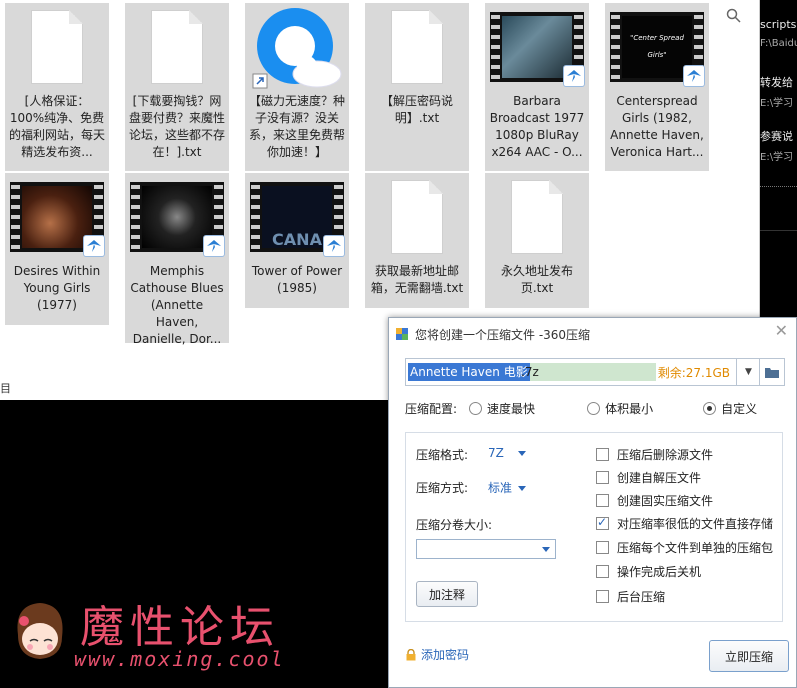 The height and width of the screenshot is (688, 797). What do you see at coordinates (500, 488) in the screenshot?
I see `method-value: 标准` at bounding box center [500, 488].